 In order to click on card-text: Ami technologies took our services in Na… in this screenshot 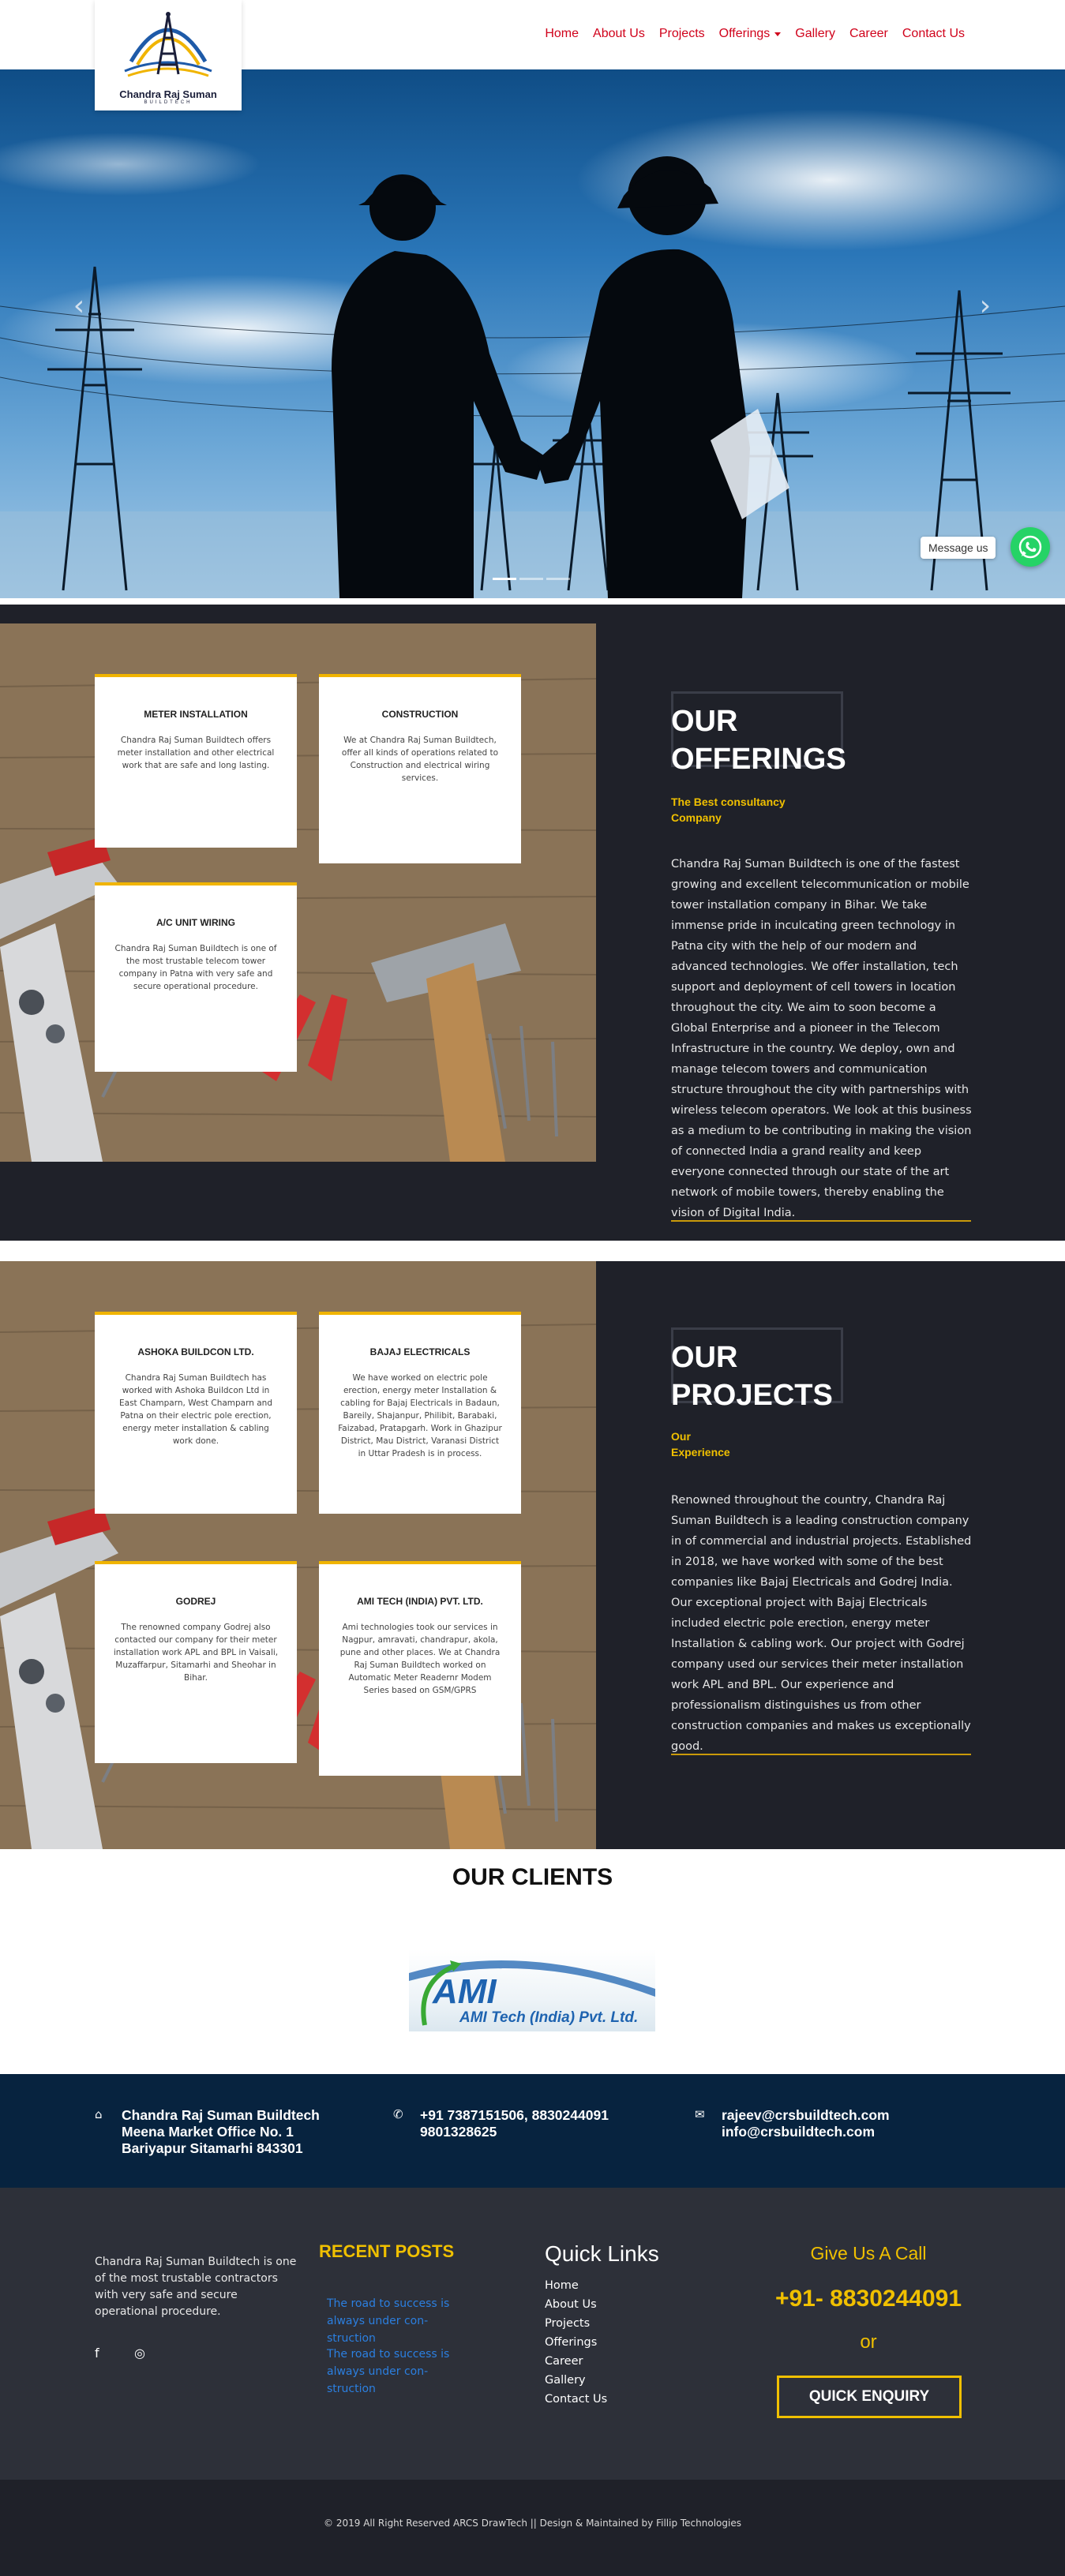, I will do `click(420, 1659)`.